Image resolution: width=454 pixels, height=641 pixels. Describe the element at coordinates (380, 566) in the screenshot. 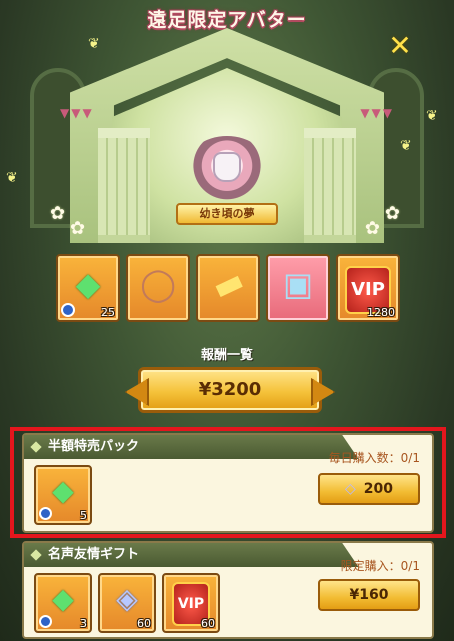

I see `pack-limit: 限定購入：0/1` at that location.